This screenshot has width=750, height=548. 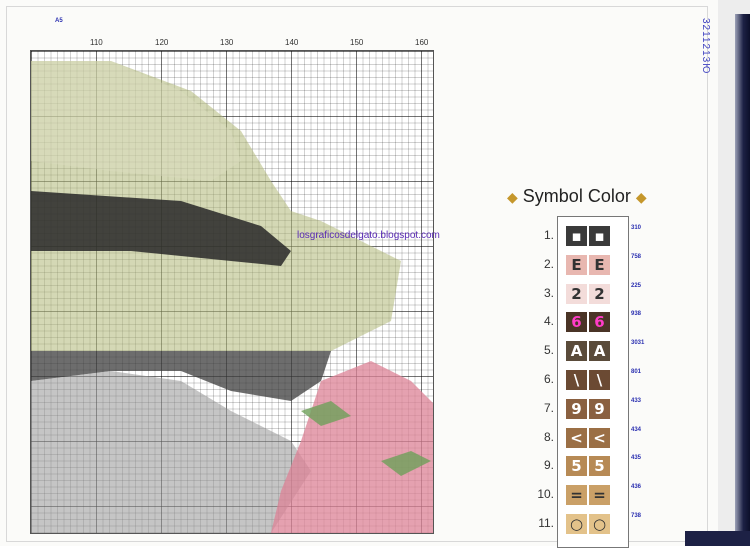 What do you see at coordinates (548, 436) in the screenshot?
I see `legend-number: 8.` at bounding box center [548, 436].